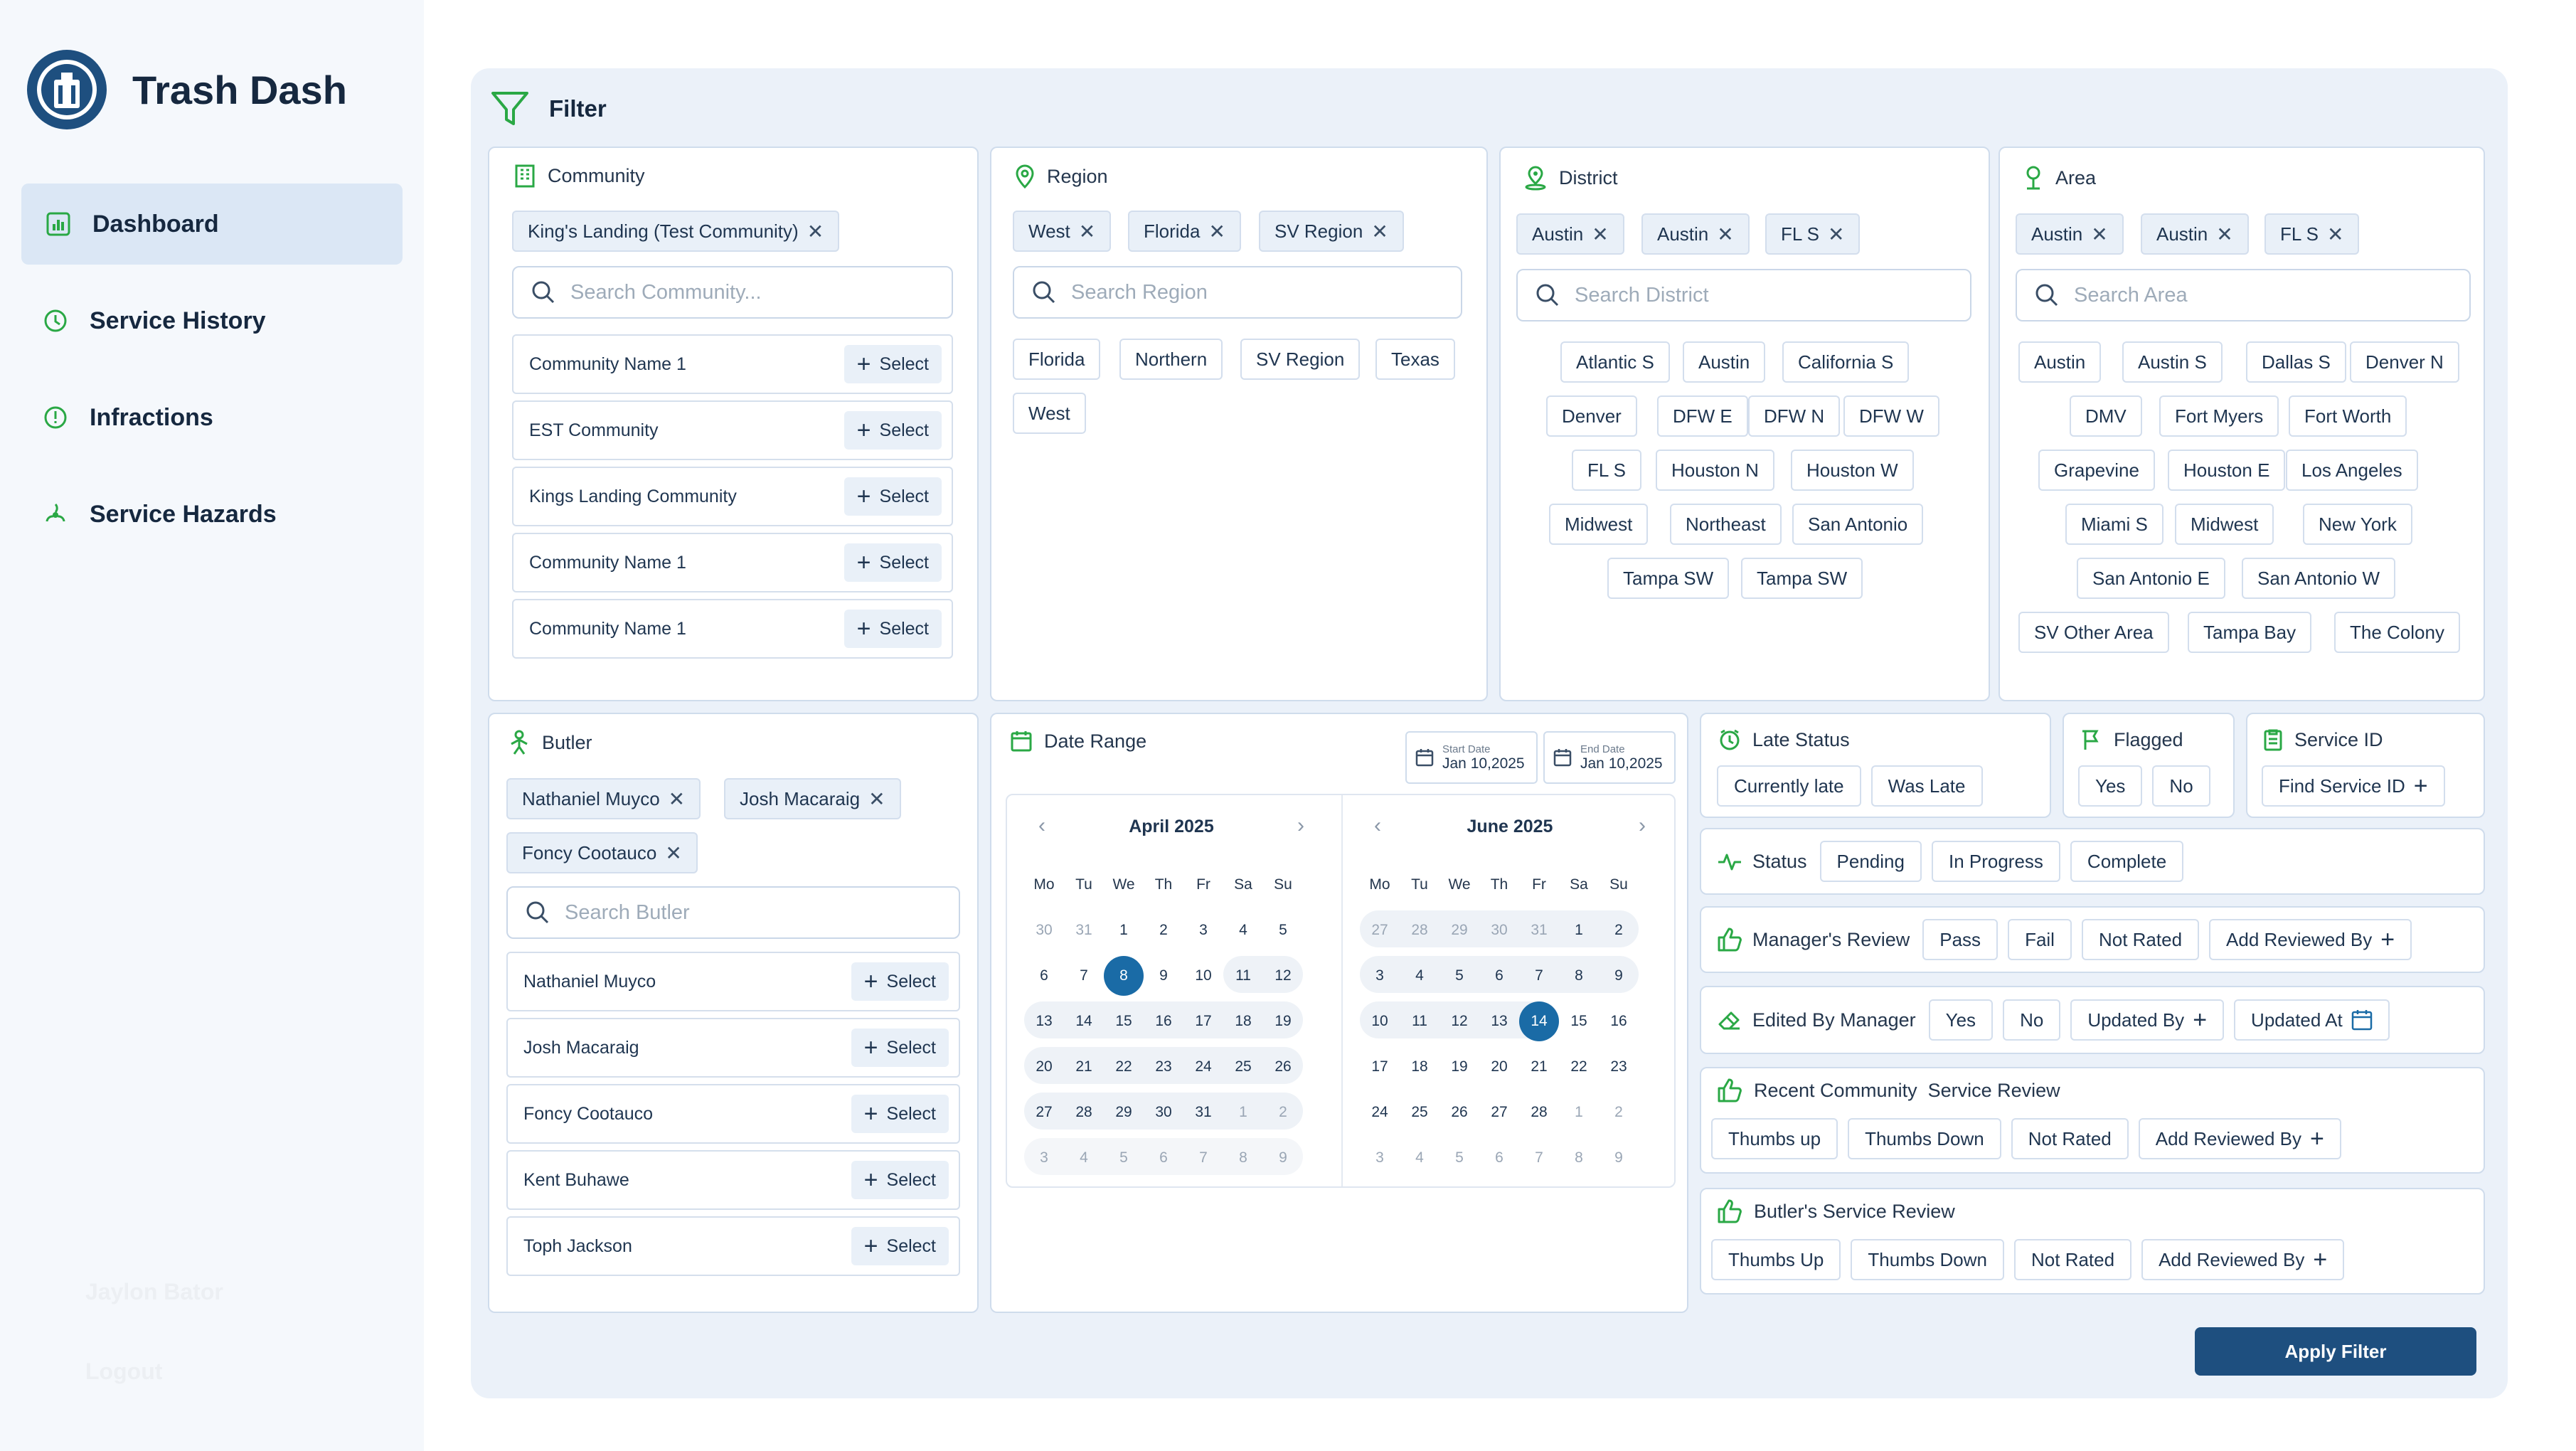 The image size is (2576, 1451). What do you see at coordinates (2348, 416) in the screenshot?
I see `area-option: Fort Worth` at bounding box center [2348, 416].